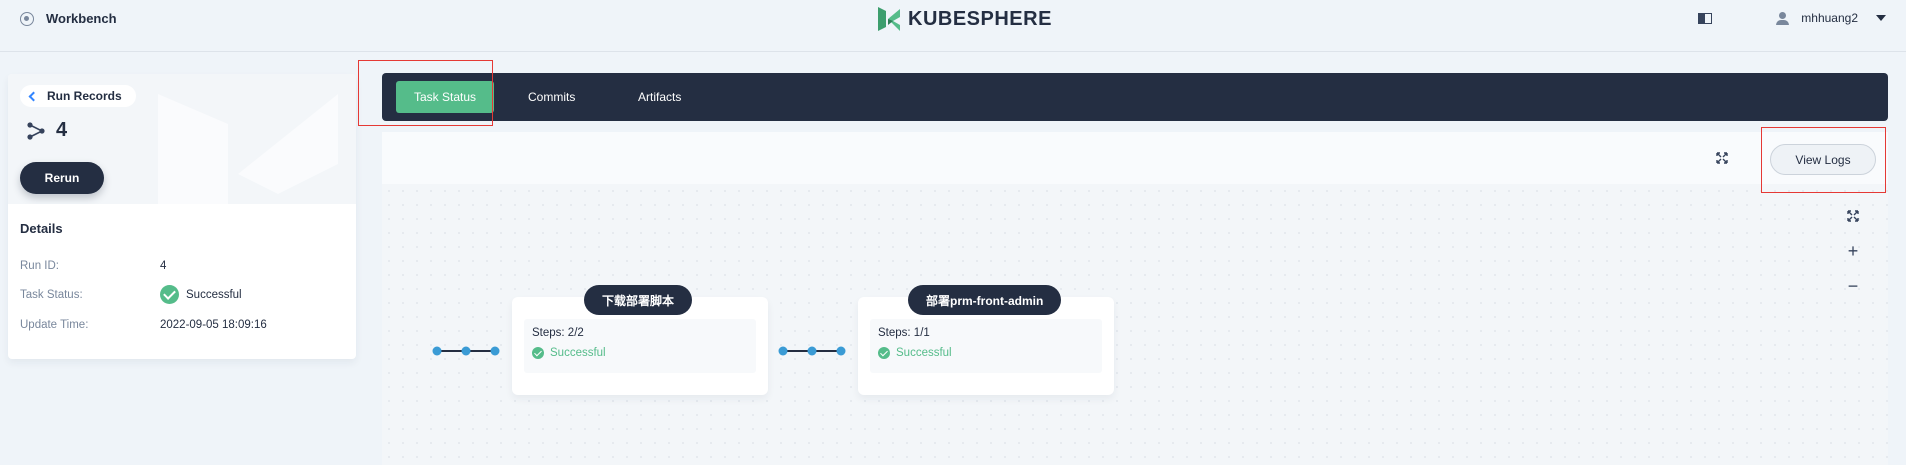  Describe the element at coordinates (551, 97) in the screenshot. I see `tab-commits: Commits` at that location.